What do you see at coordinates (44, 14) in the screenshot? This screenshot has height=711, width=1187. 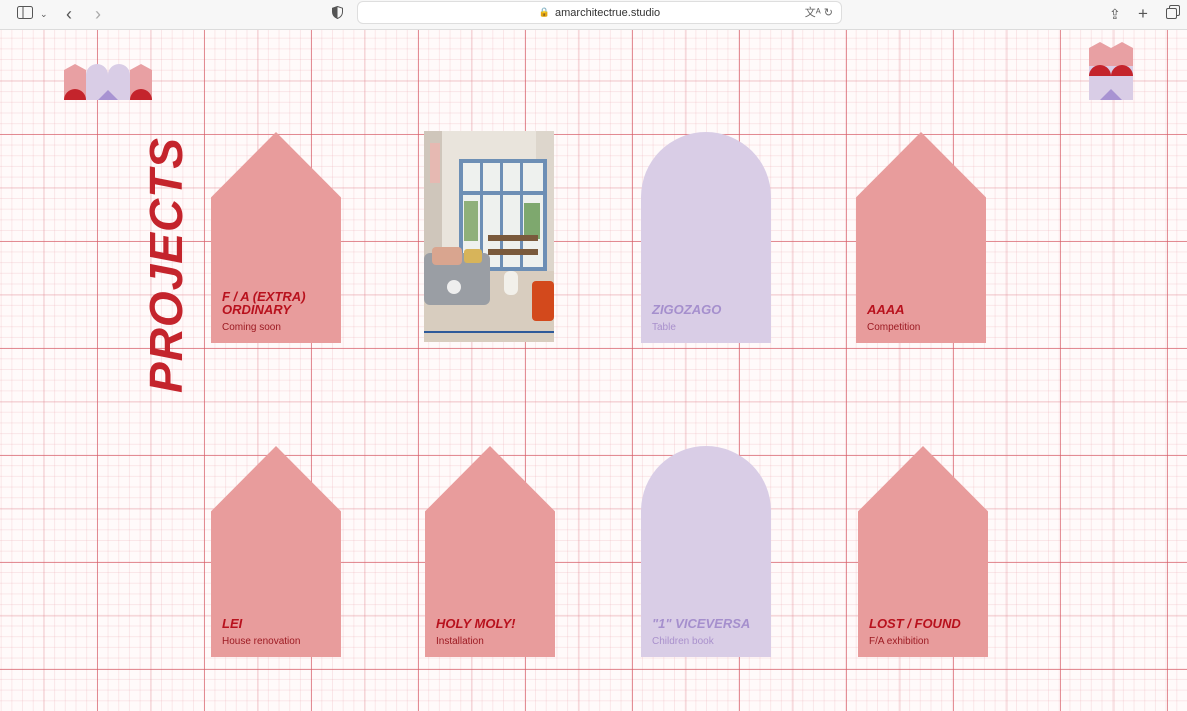 I see `chevron-down-icon: ⌄` at bounding box center [44, 14].